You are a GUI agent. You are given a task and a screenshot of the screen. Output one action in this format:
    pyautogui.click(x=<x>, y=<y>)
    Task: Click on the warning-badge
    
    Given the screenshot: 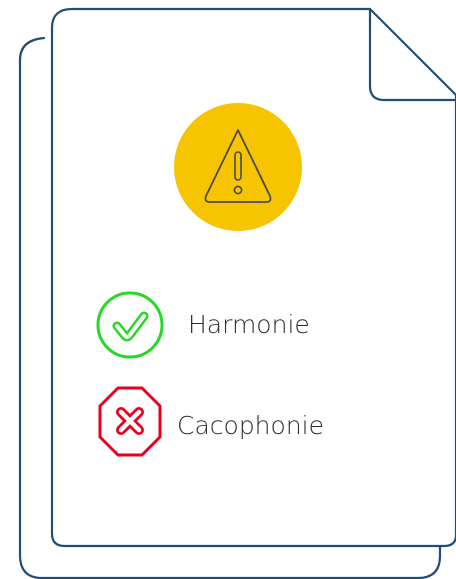 What is the action you would take?
    pyautogui.click(x=238, y=167)
    